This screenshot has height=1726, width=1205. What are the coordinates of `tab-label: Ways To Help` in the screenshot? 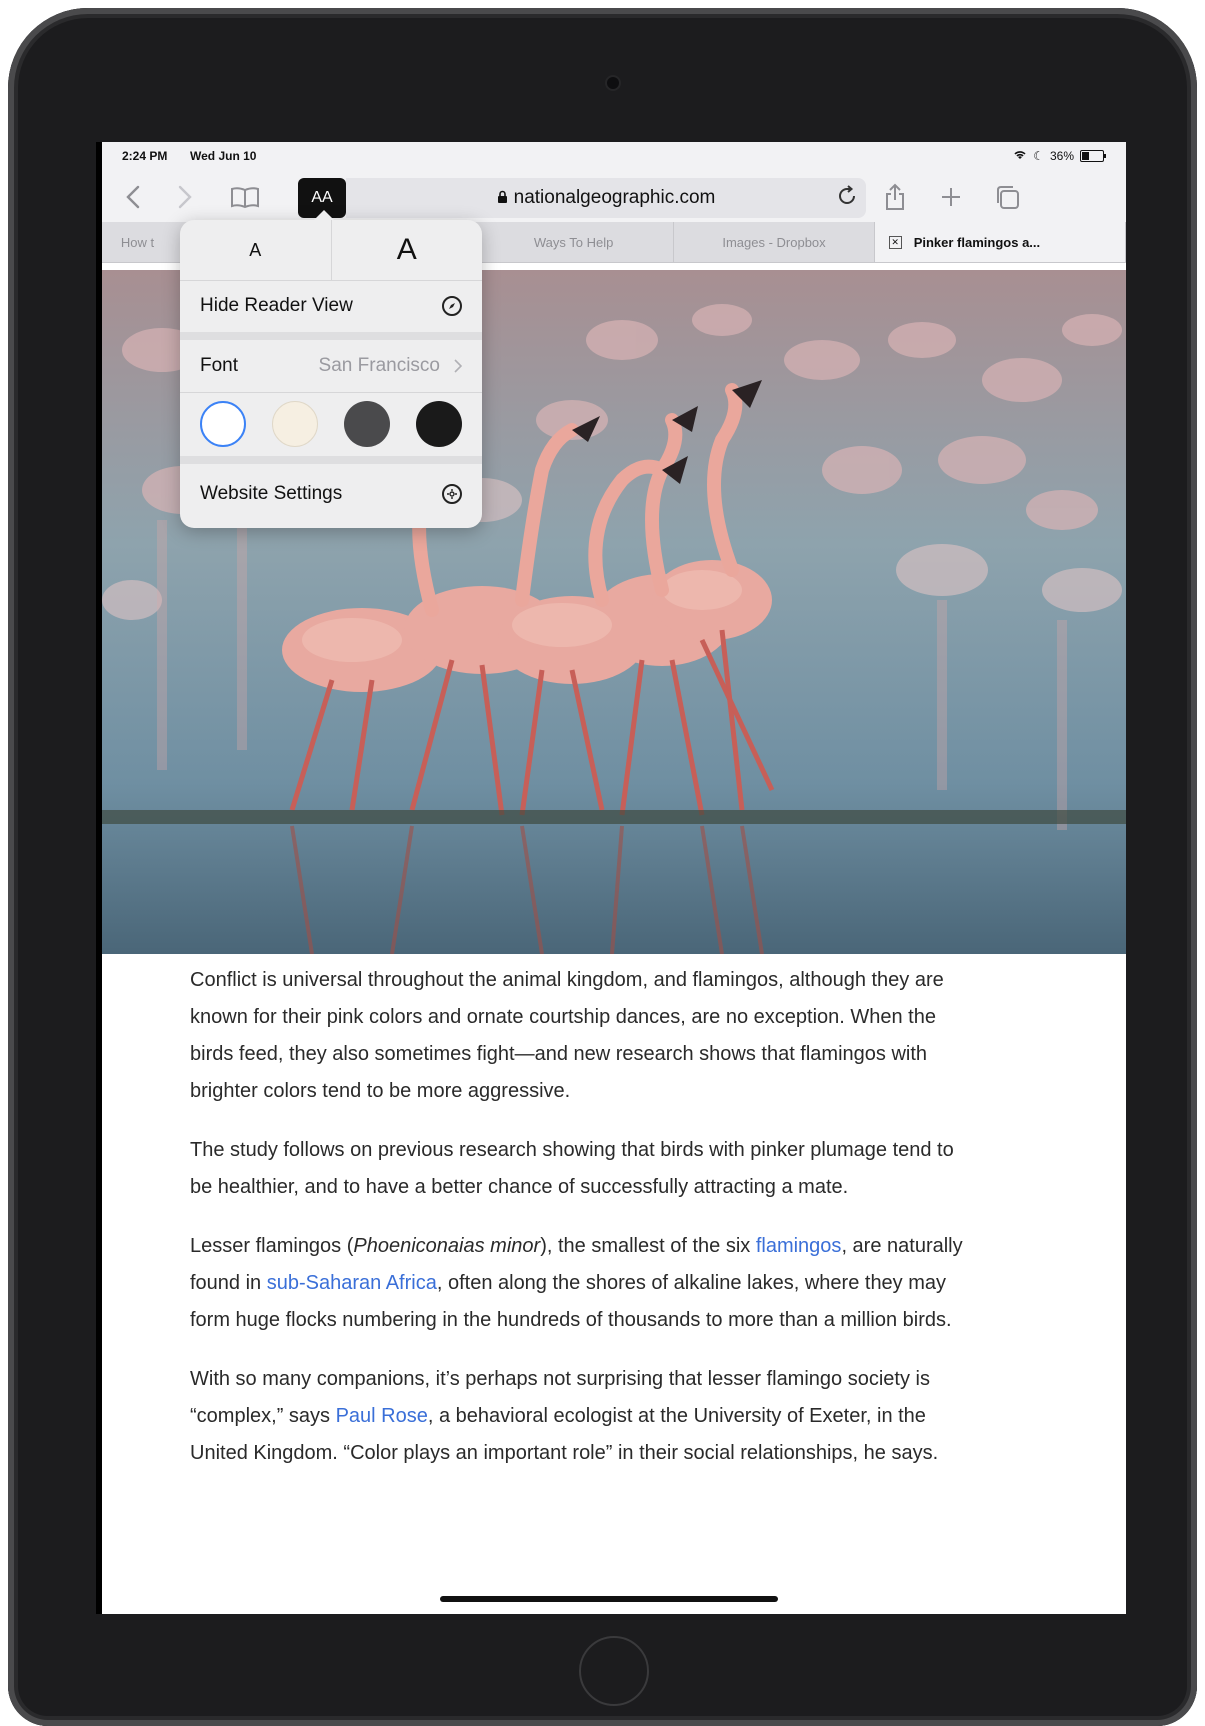 It's located at (573, 242).